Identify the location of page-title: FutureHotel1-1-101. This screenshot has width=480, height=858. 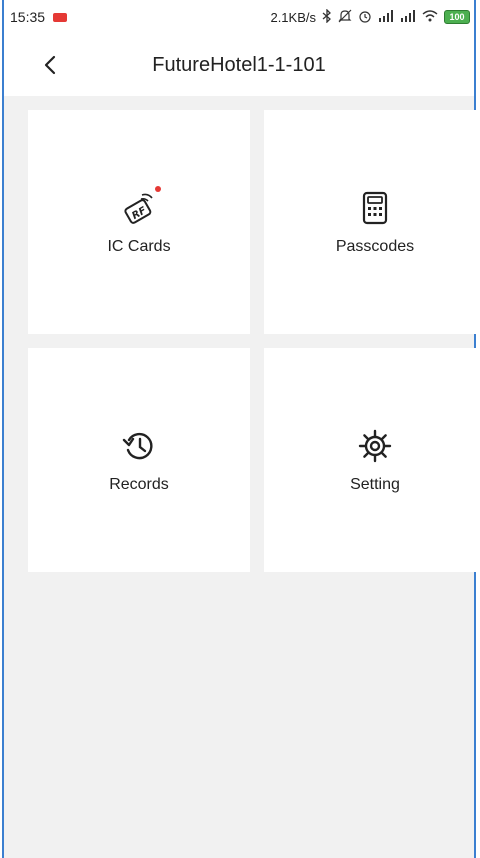
(239, 64).